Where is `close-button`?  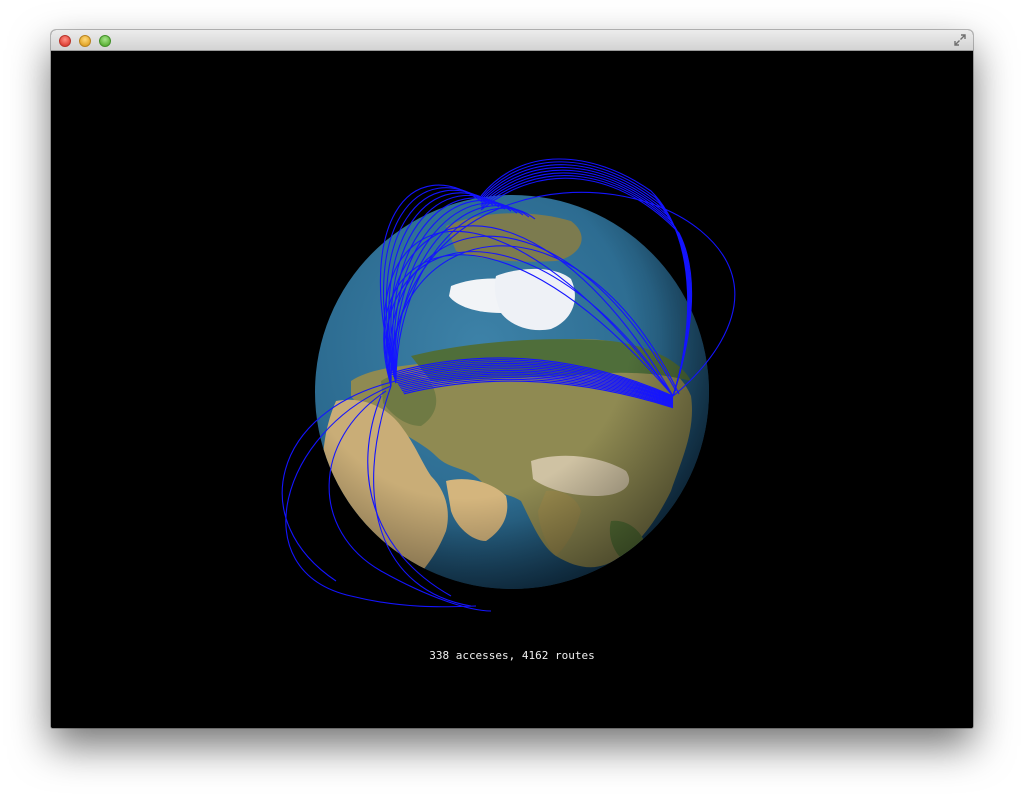
close-button is located at coordinates (65, 41).